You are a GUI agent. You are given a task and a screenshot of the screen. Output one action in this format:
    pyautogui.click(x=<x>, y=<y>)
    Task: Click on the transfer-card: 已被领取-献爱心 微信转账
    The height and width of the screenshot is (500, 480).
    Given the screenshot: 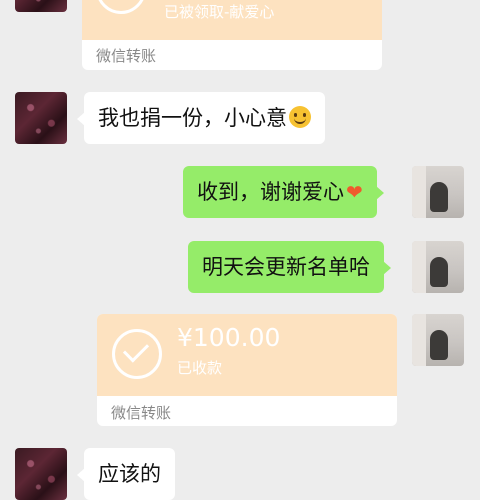 What is the action you would take?
    pyautogui.click(x=232, y=35)
    